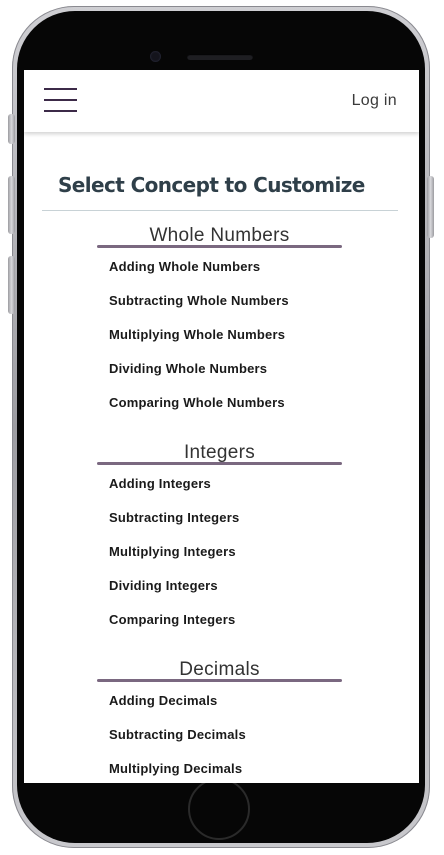 The height and width of the screenshot is (855, 444). I want to click on hamburger-menu-icon, so click(60, 100).